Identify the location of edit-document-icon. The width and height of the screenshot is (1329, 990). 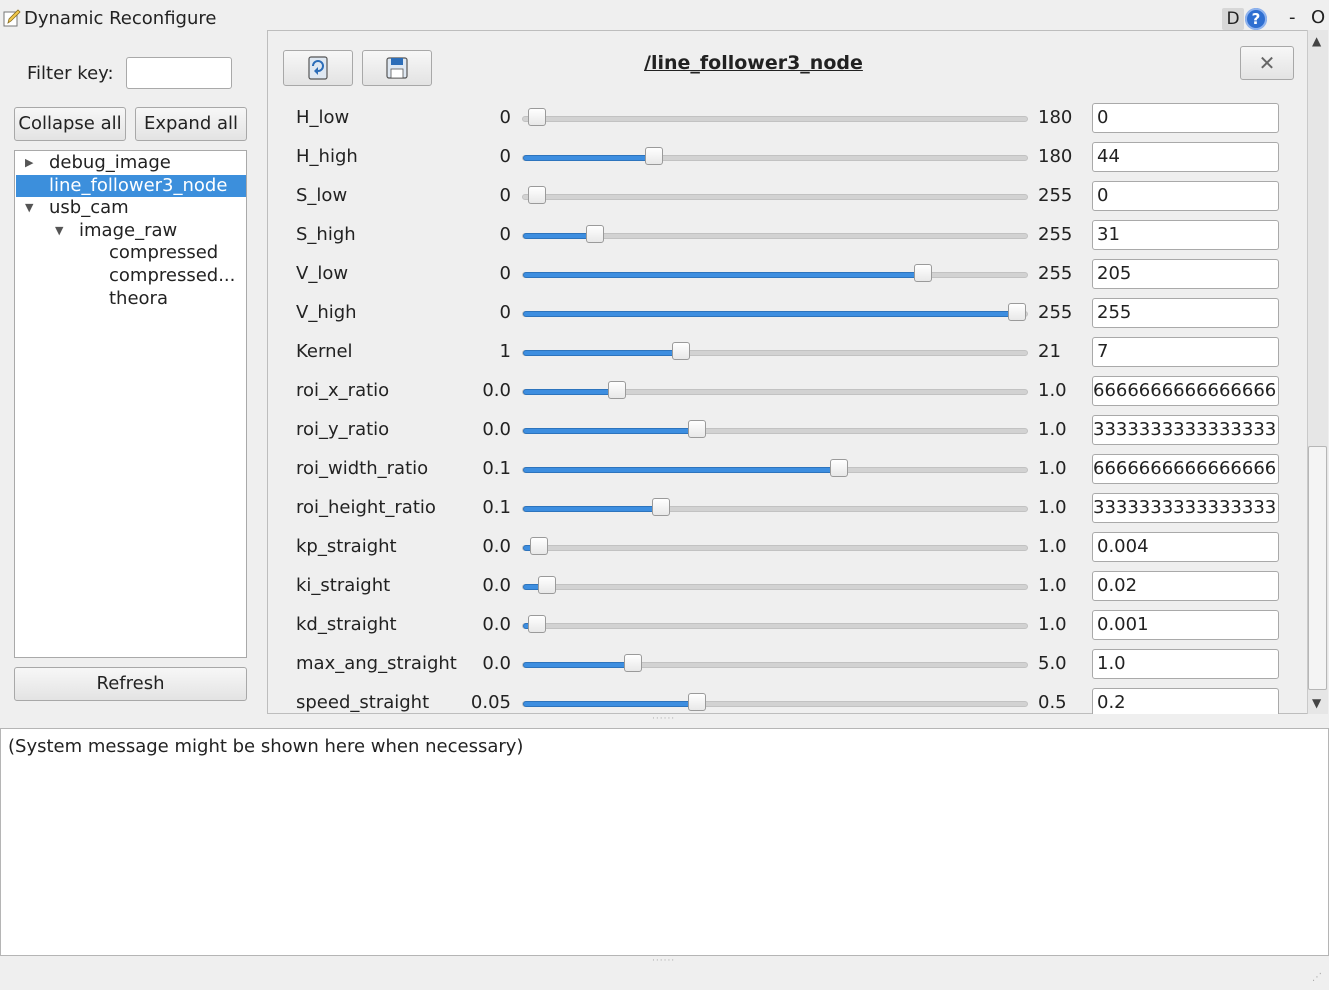
(12, 18).